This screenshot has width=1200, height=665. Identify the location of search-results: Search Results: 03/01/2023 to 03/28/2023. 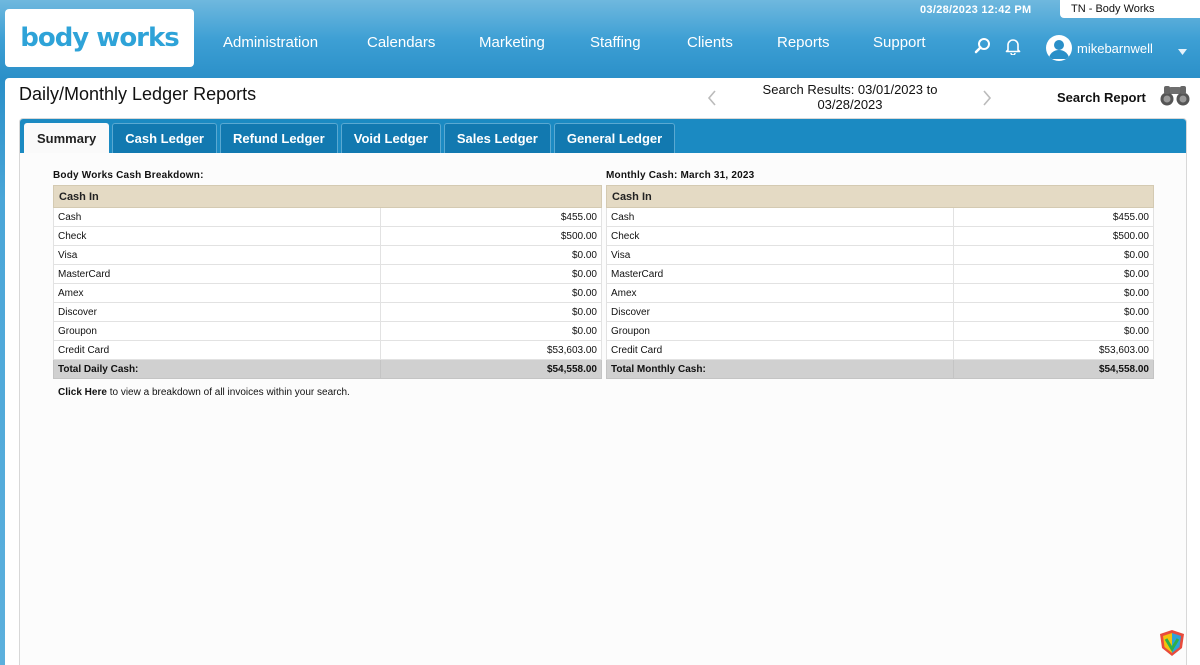
(850, 97).